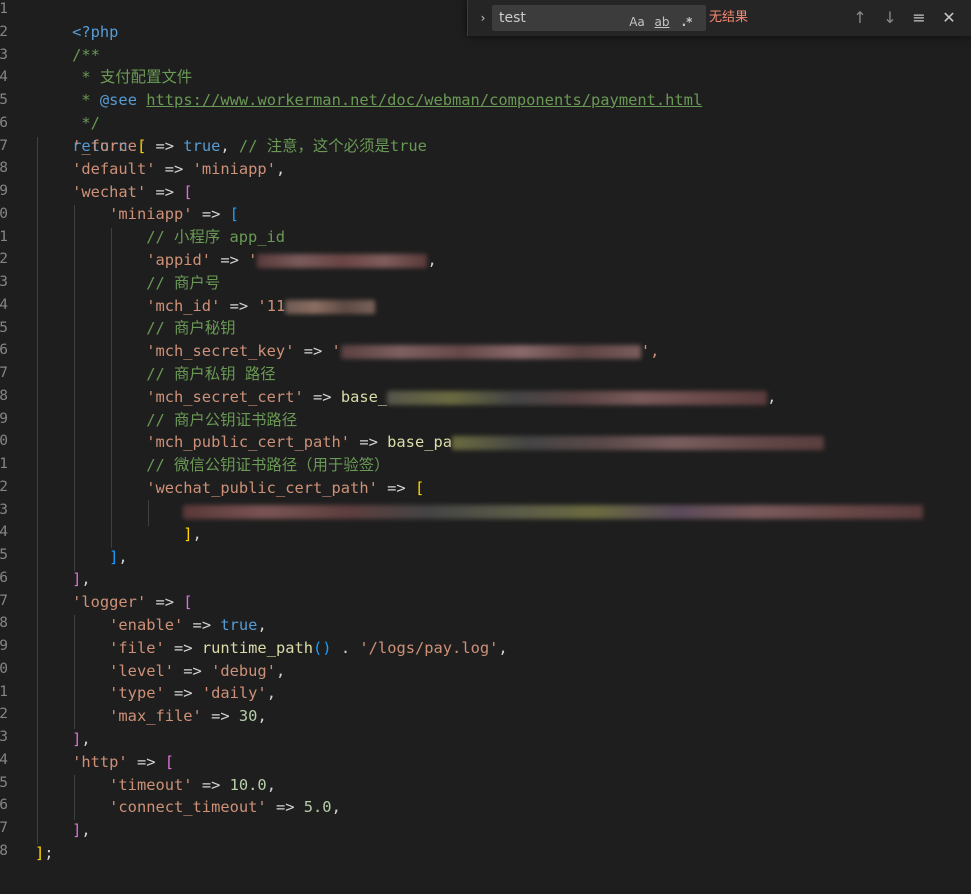  I want to click on match-case-icon: Aa, so click(637, 22).